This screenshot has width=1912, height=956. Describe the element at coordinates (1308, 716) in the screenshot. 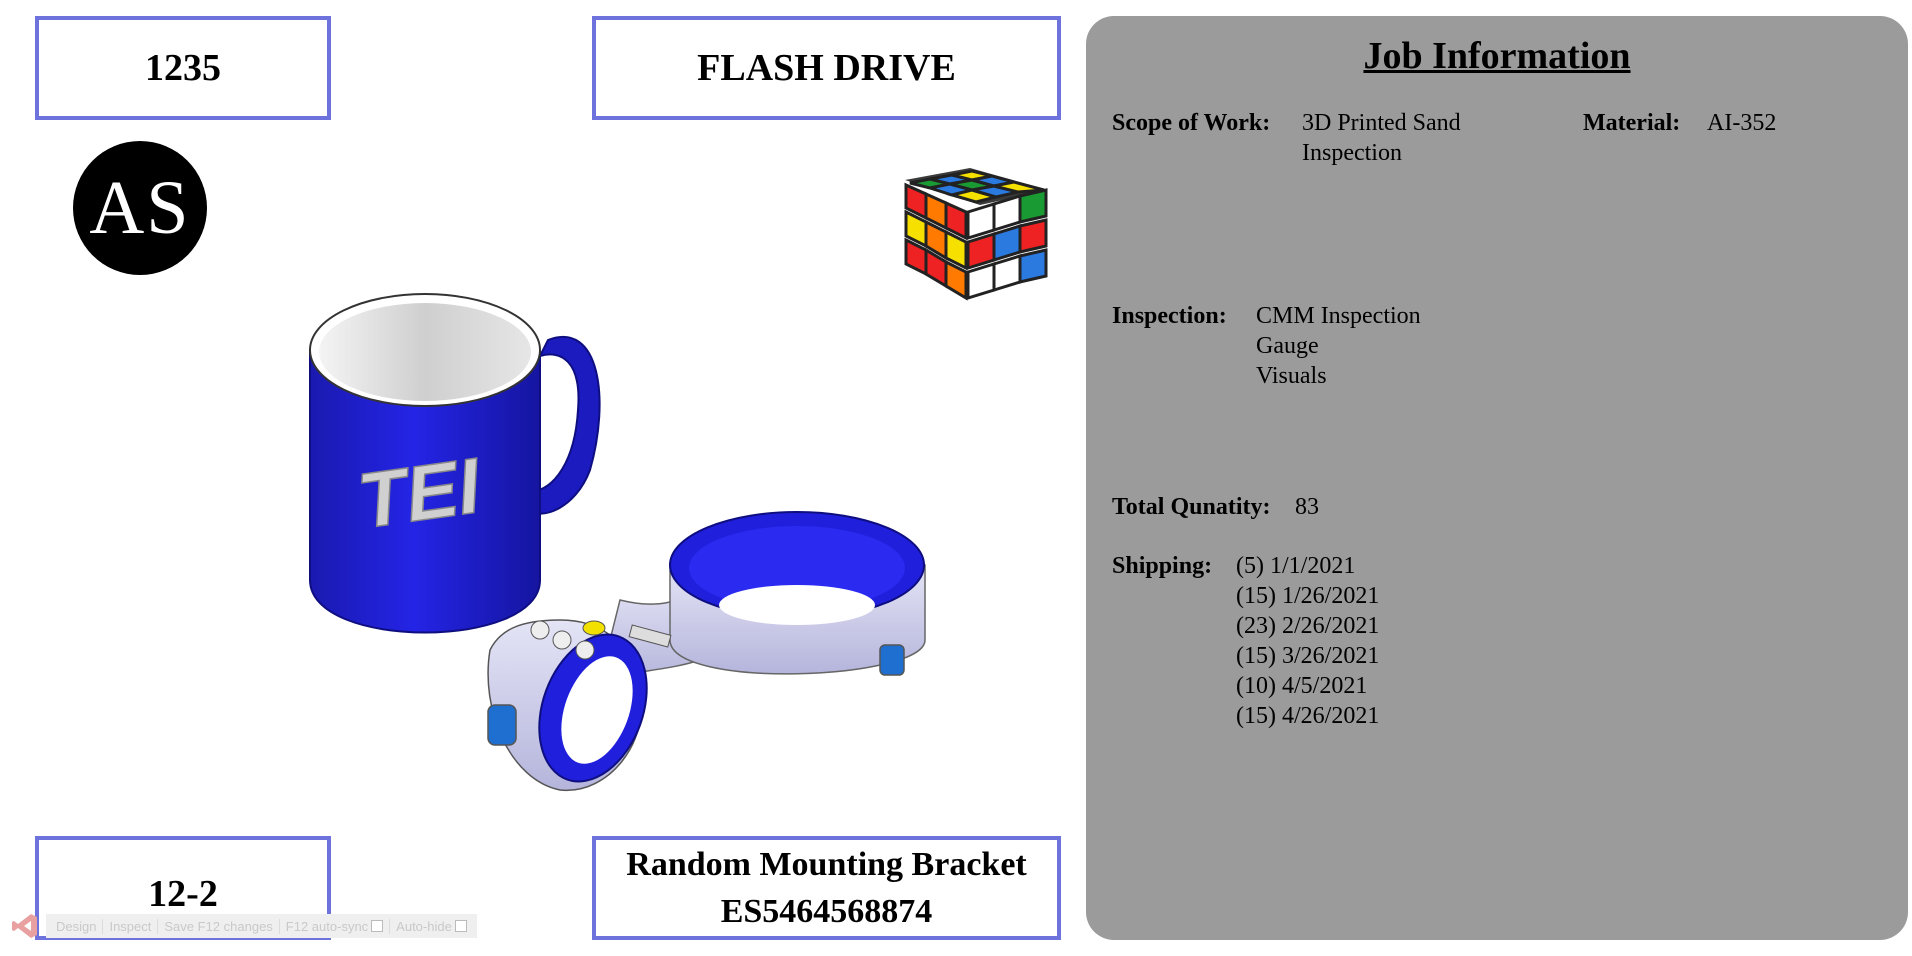

I see `shipping-line: (15) 4/26/2021` at that location.